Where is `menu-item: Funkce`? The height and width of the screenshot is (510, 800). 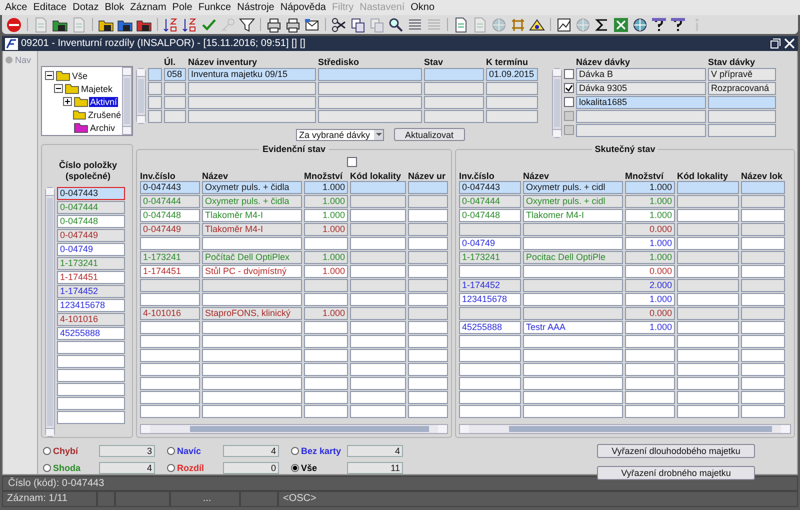 menu-item: Funkce is located at coordinates (214, 7).